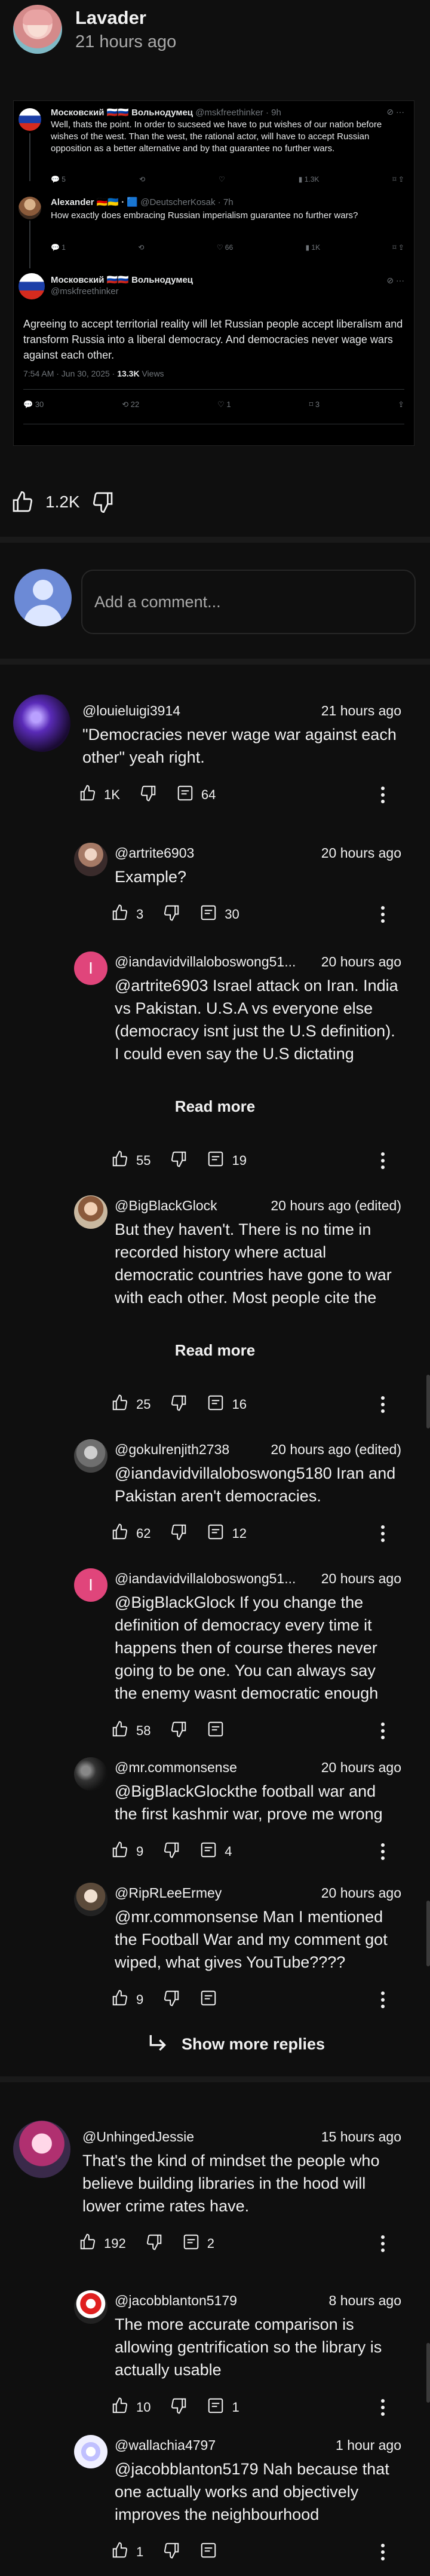  I want to click on tweet-timestamp: 7:54 AM · Jun 30, 2025 · 13.3K Views, so click(94, 373).